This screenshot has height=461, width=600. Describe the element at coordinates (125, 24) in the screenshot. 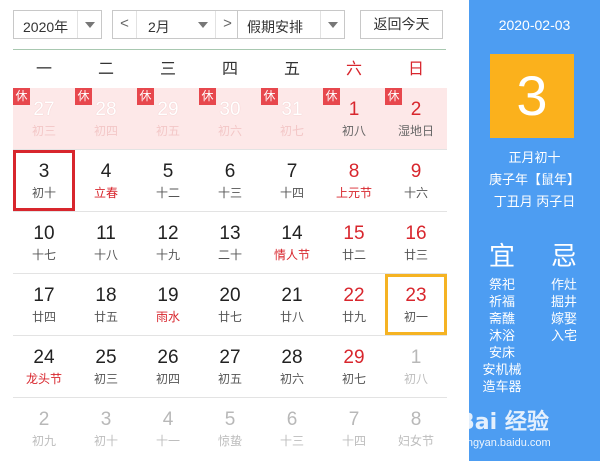

I see `prev-month-button: <` at that location.